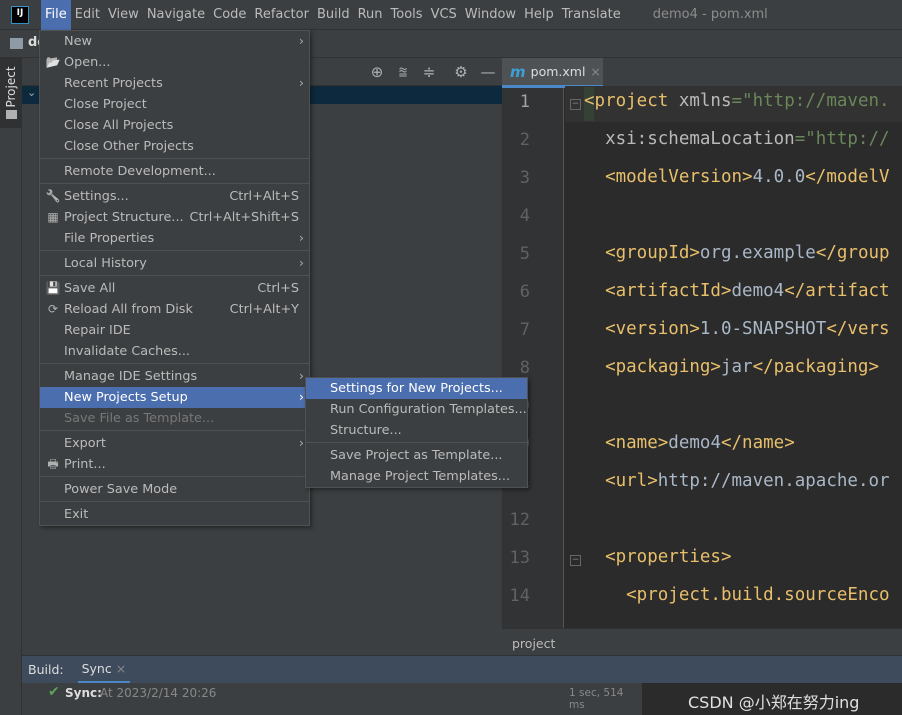 The height and width of the screenshot is (715, 902). What do you see at coordinates (174, 309) in the screenshot?
I see `menu-item-reload-all-from-disk: ⟳ Reload All from Disk Ctrl+Alt+Y` at bounding box center [174, 309].